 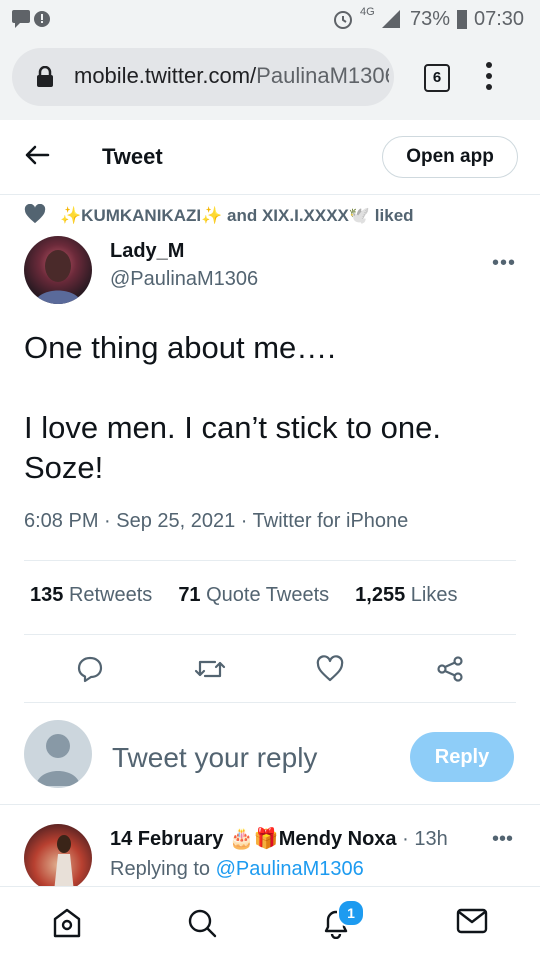 I want to click on social-context: ✨KUMKANIKAZI✨ and XIX.I.XXXX🕊️ liked, so click(x=219, y=216).